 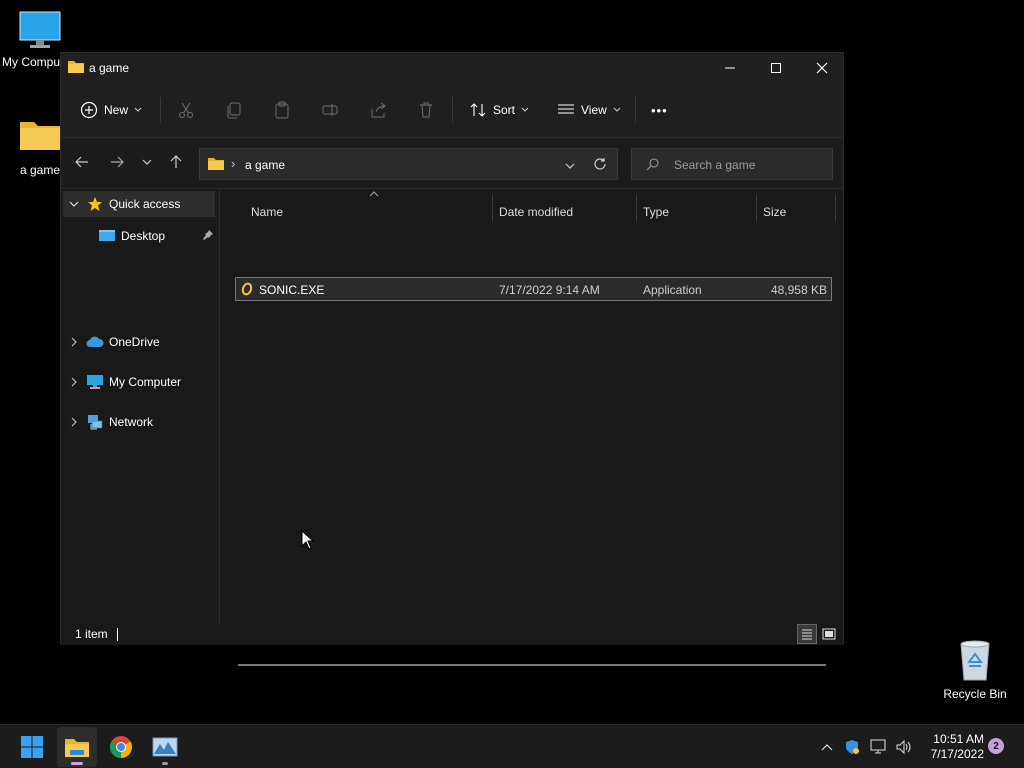 I want to click on new-button: New, so click(x=111, y=110).